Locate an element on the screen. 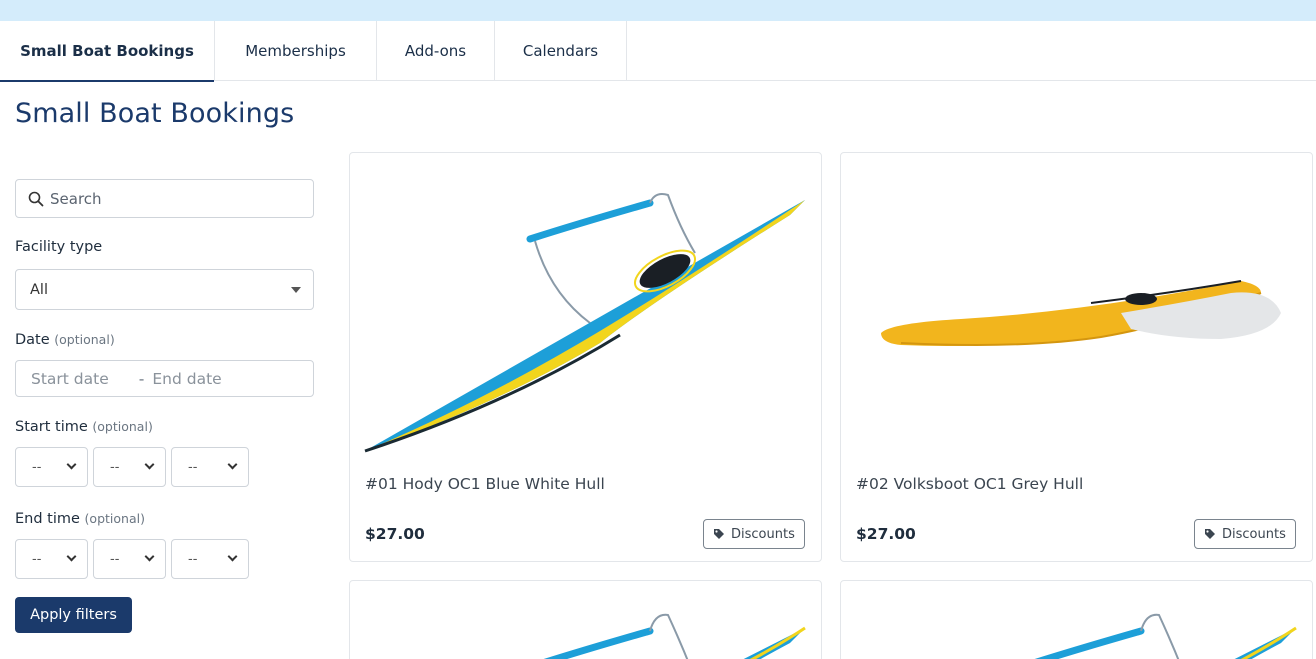 Image resolution: width=1316 pixels, height=659 pixels. card-title: #02 Volksboot OC1 Grey Hull is located at coordinates (969, 484).